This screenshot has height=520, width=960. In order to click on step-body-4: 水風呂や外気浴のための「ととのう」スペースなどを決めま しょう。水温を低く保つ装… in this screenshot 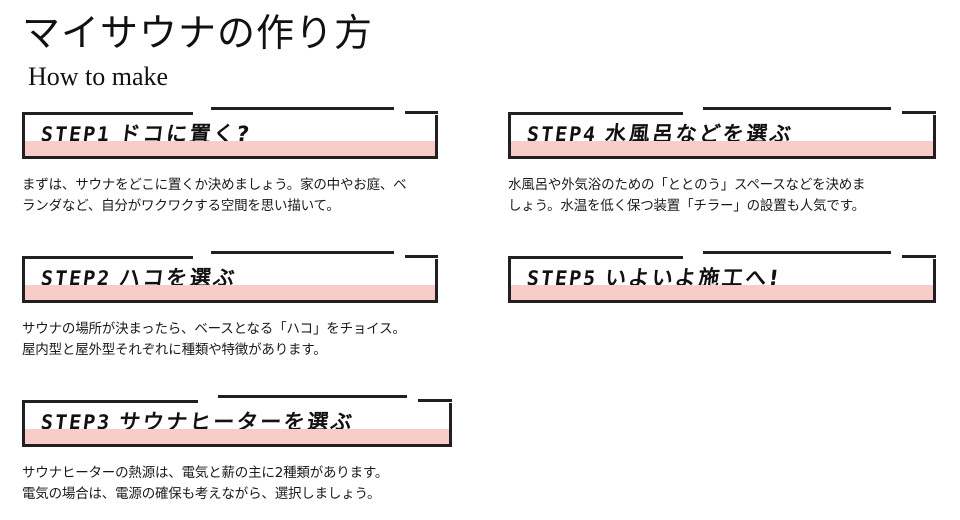, I will do `click(722, 196)`.